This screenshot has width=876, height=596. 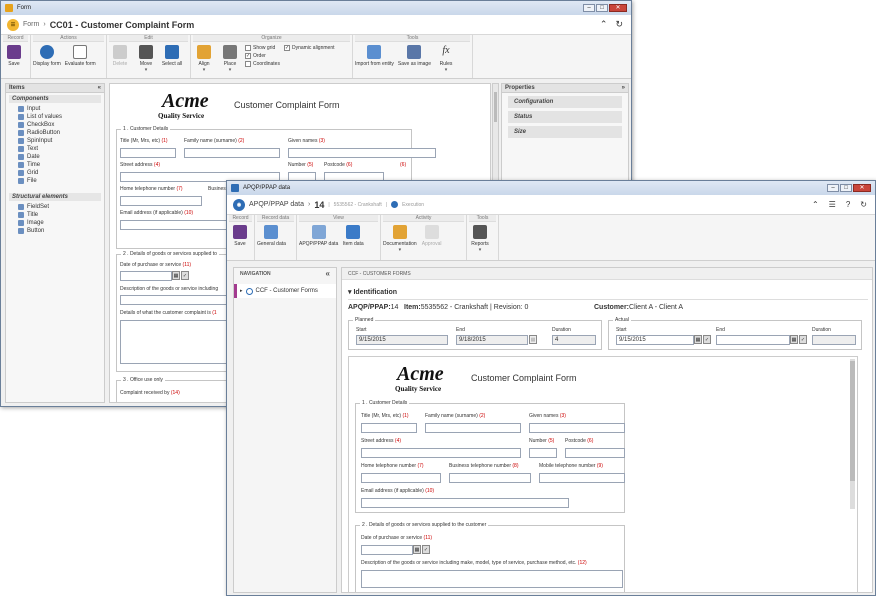 I want to click on description-input, so click(x=492, y=579).